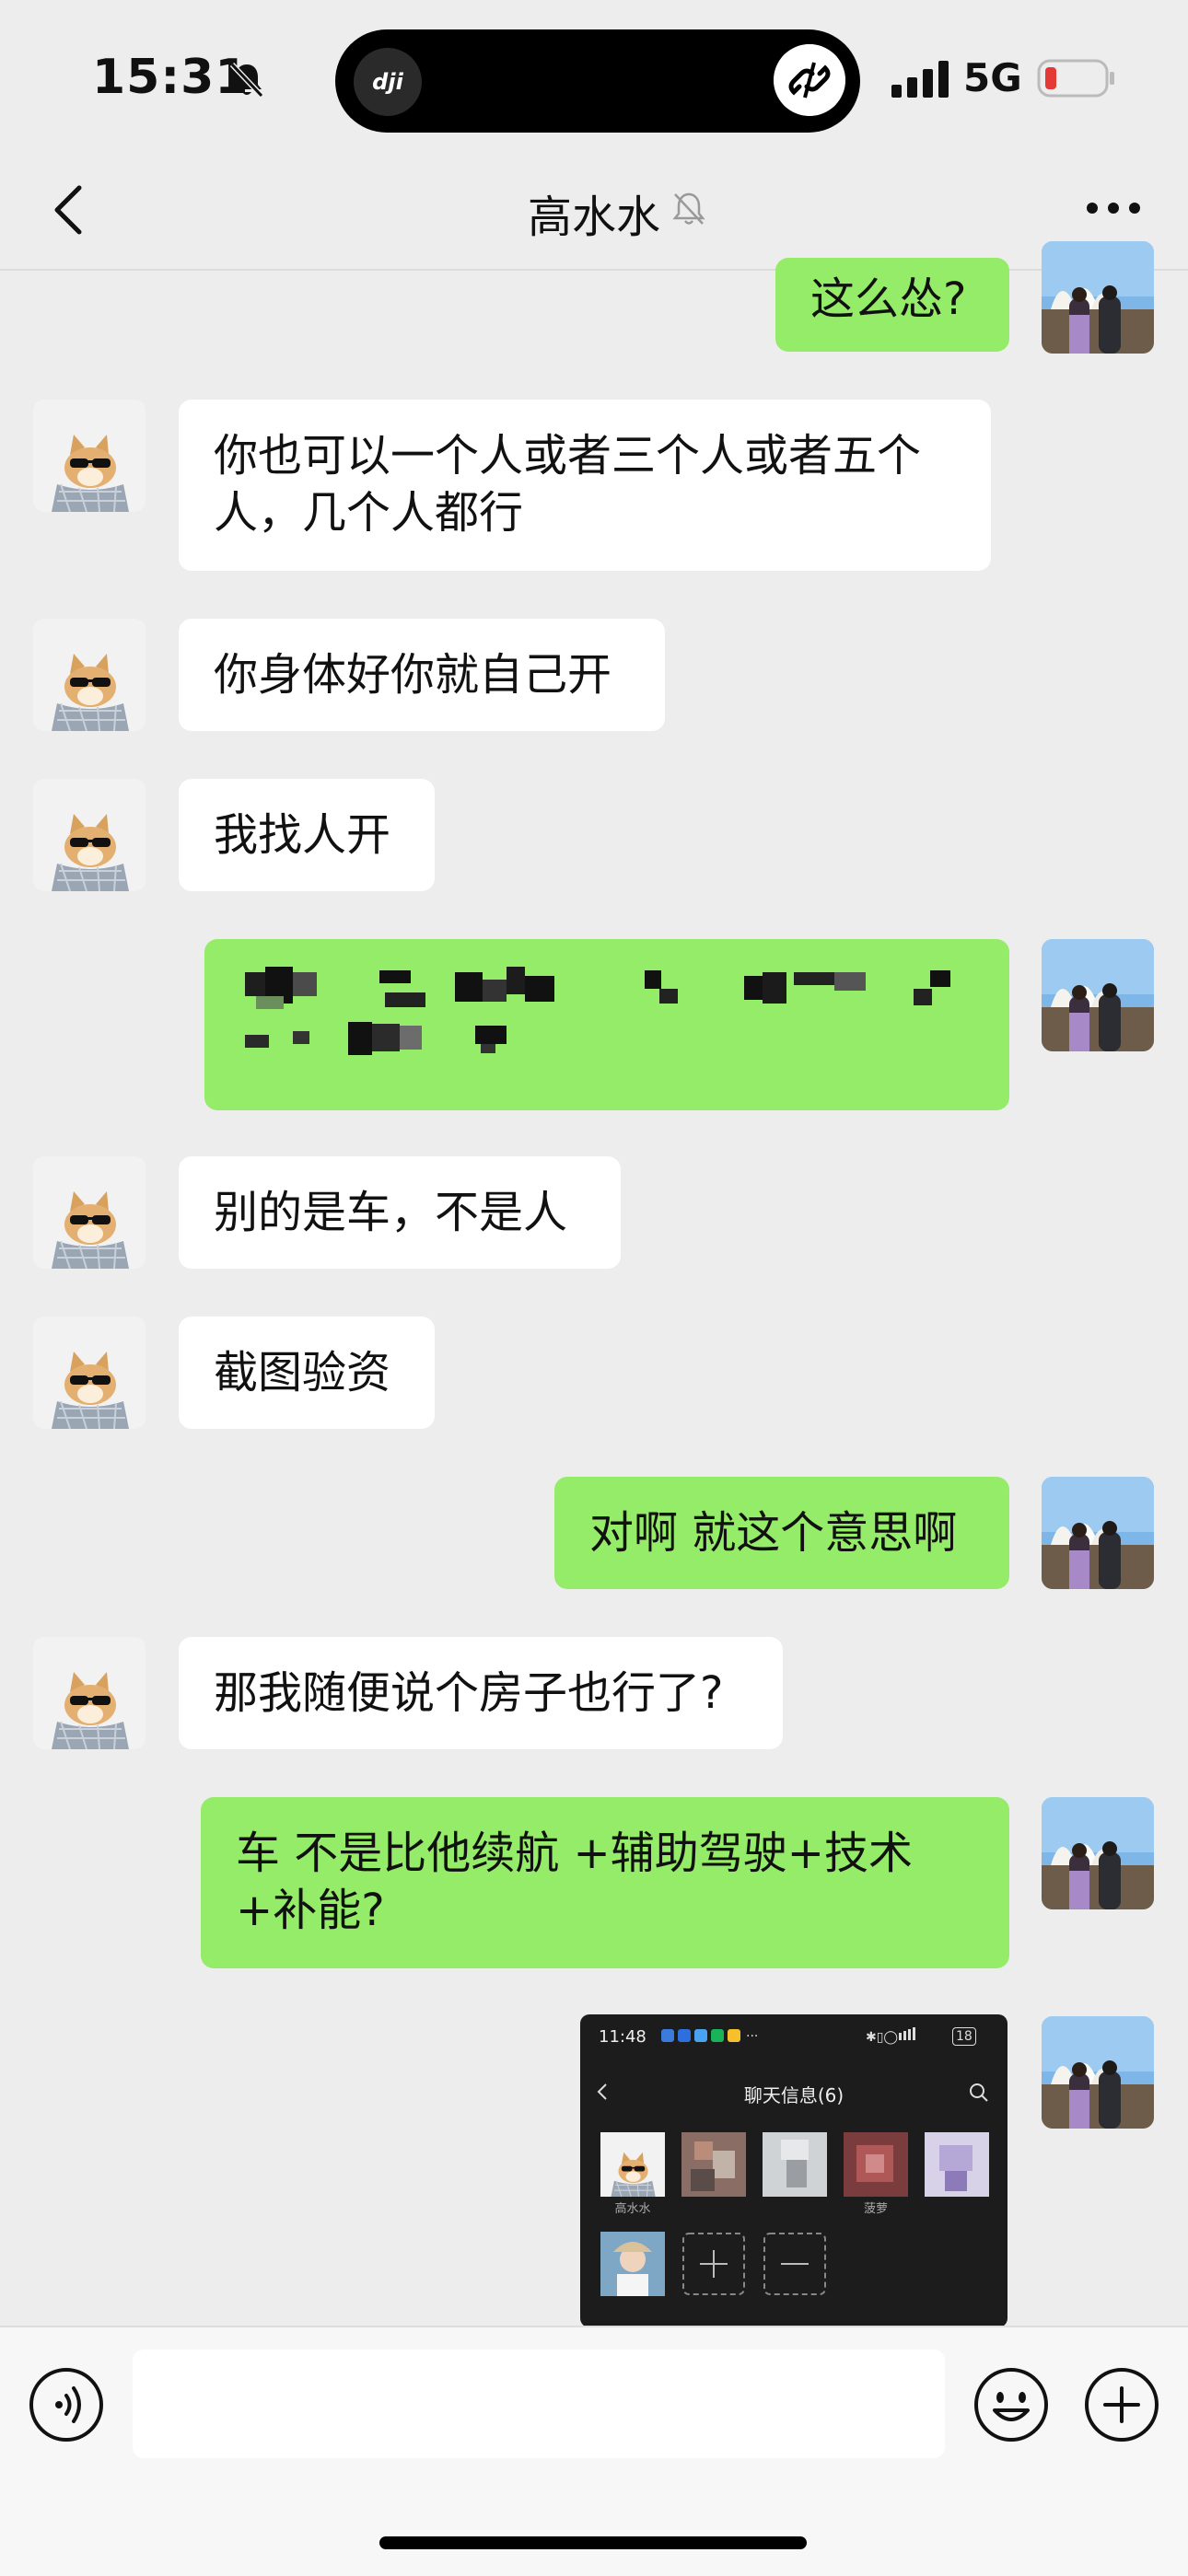  Describe the element at coordinates (809, 80) in the screenshot. I see `broken-link-icon` at that location.